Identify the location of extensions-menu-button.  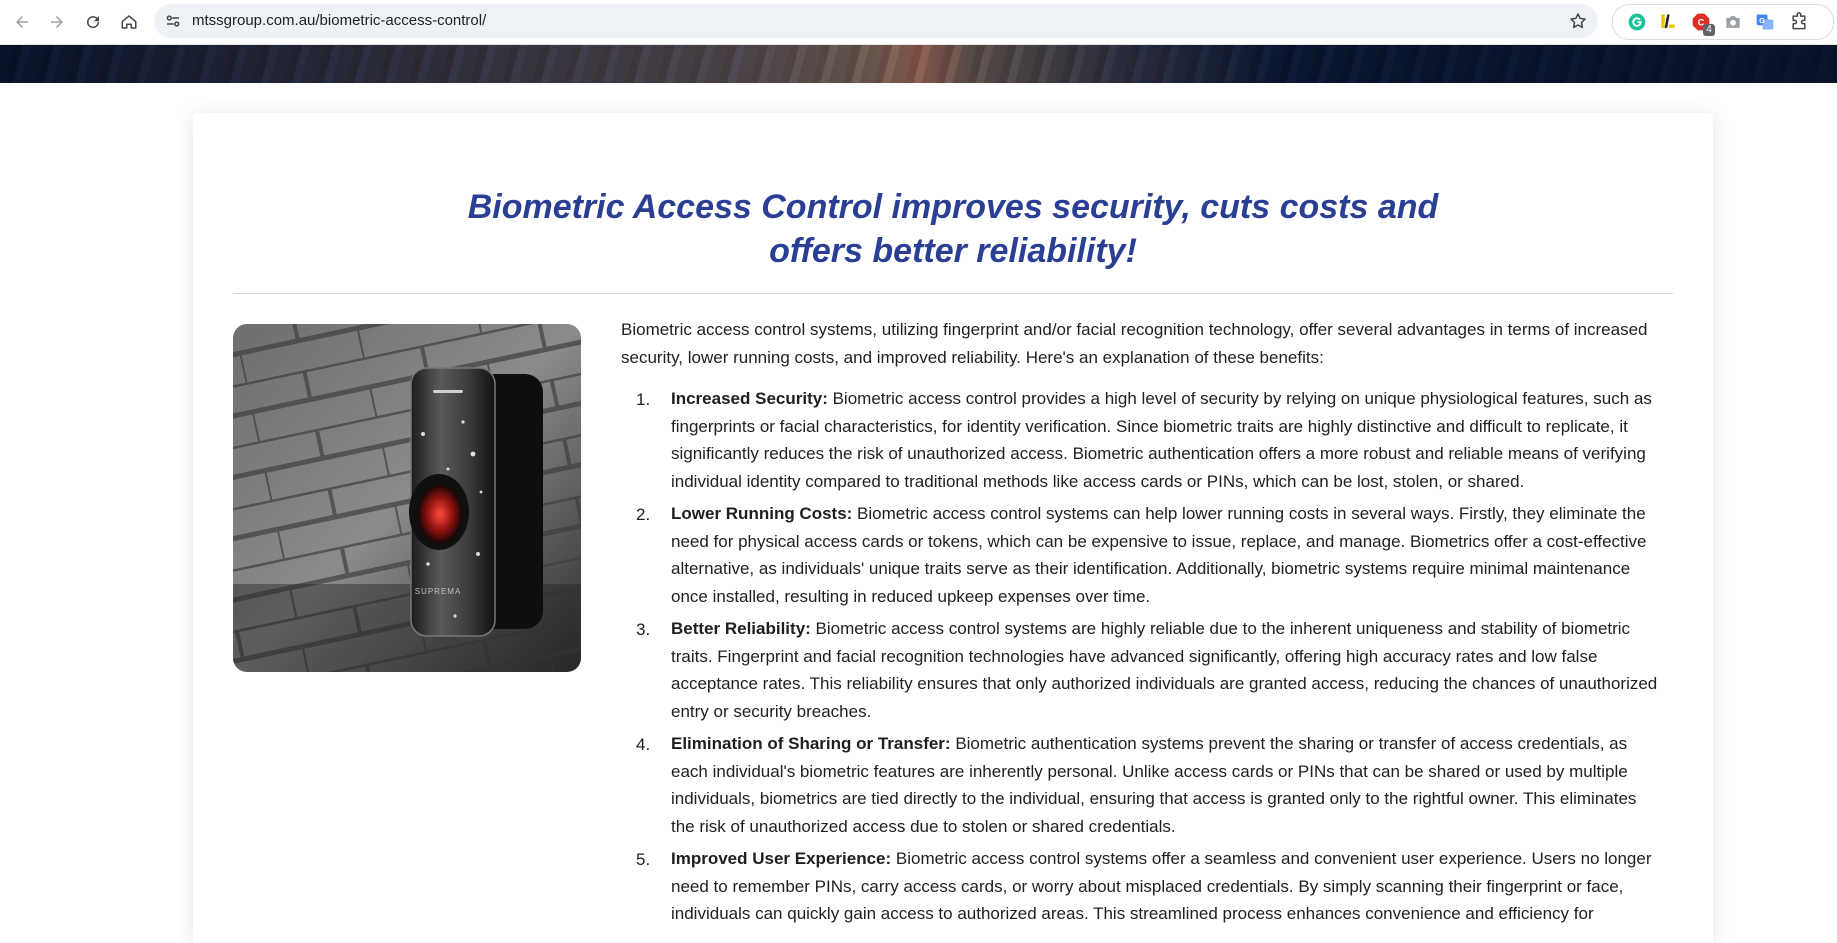
(1799, 22).